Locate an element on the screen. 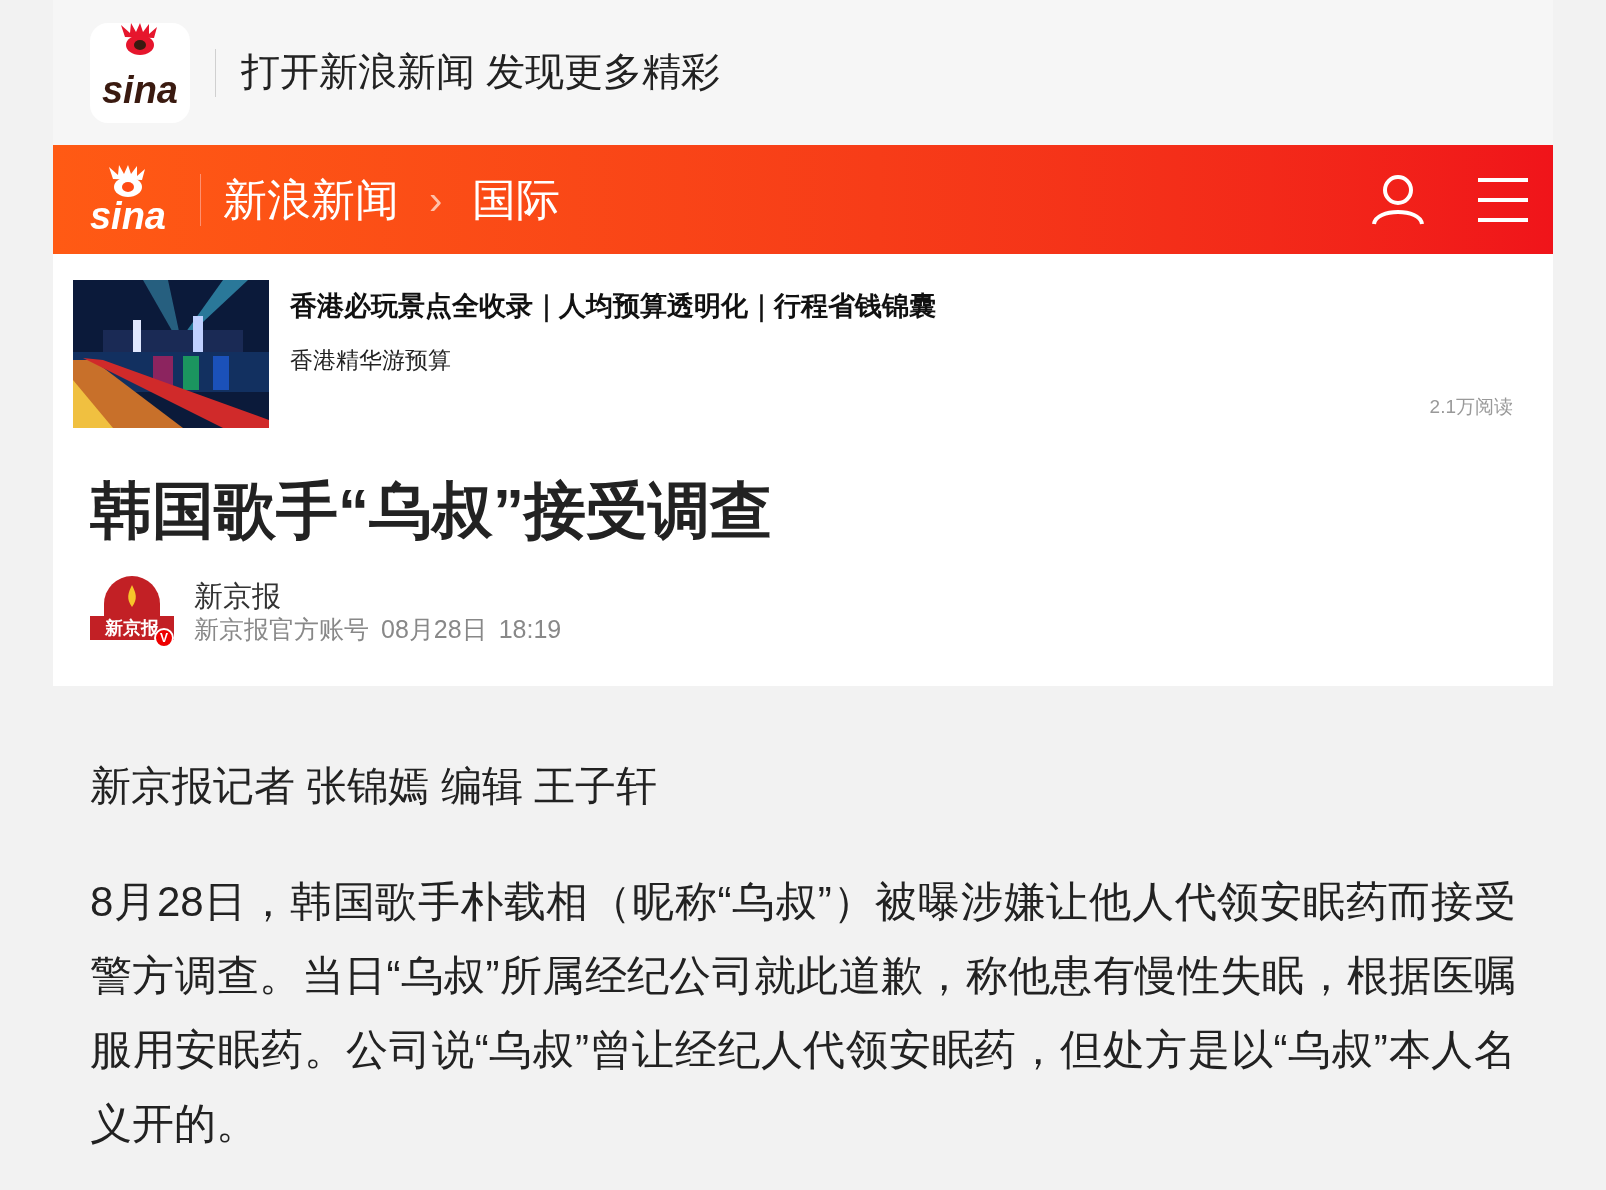 This screenshot has height=1190, width=1606. ad-title: 香港必玩景点全收录｜人均预算透明化｜行程省钱锦囊 is located at coordinates (613, 307).